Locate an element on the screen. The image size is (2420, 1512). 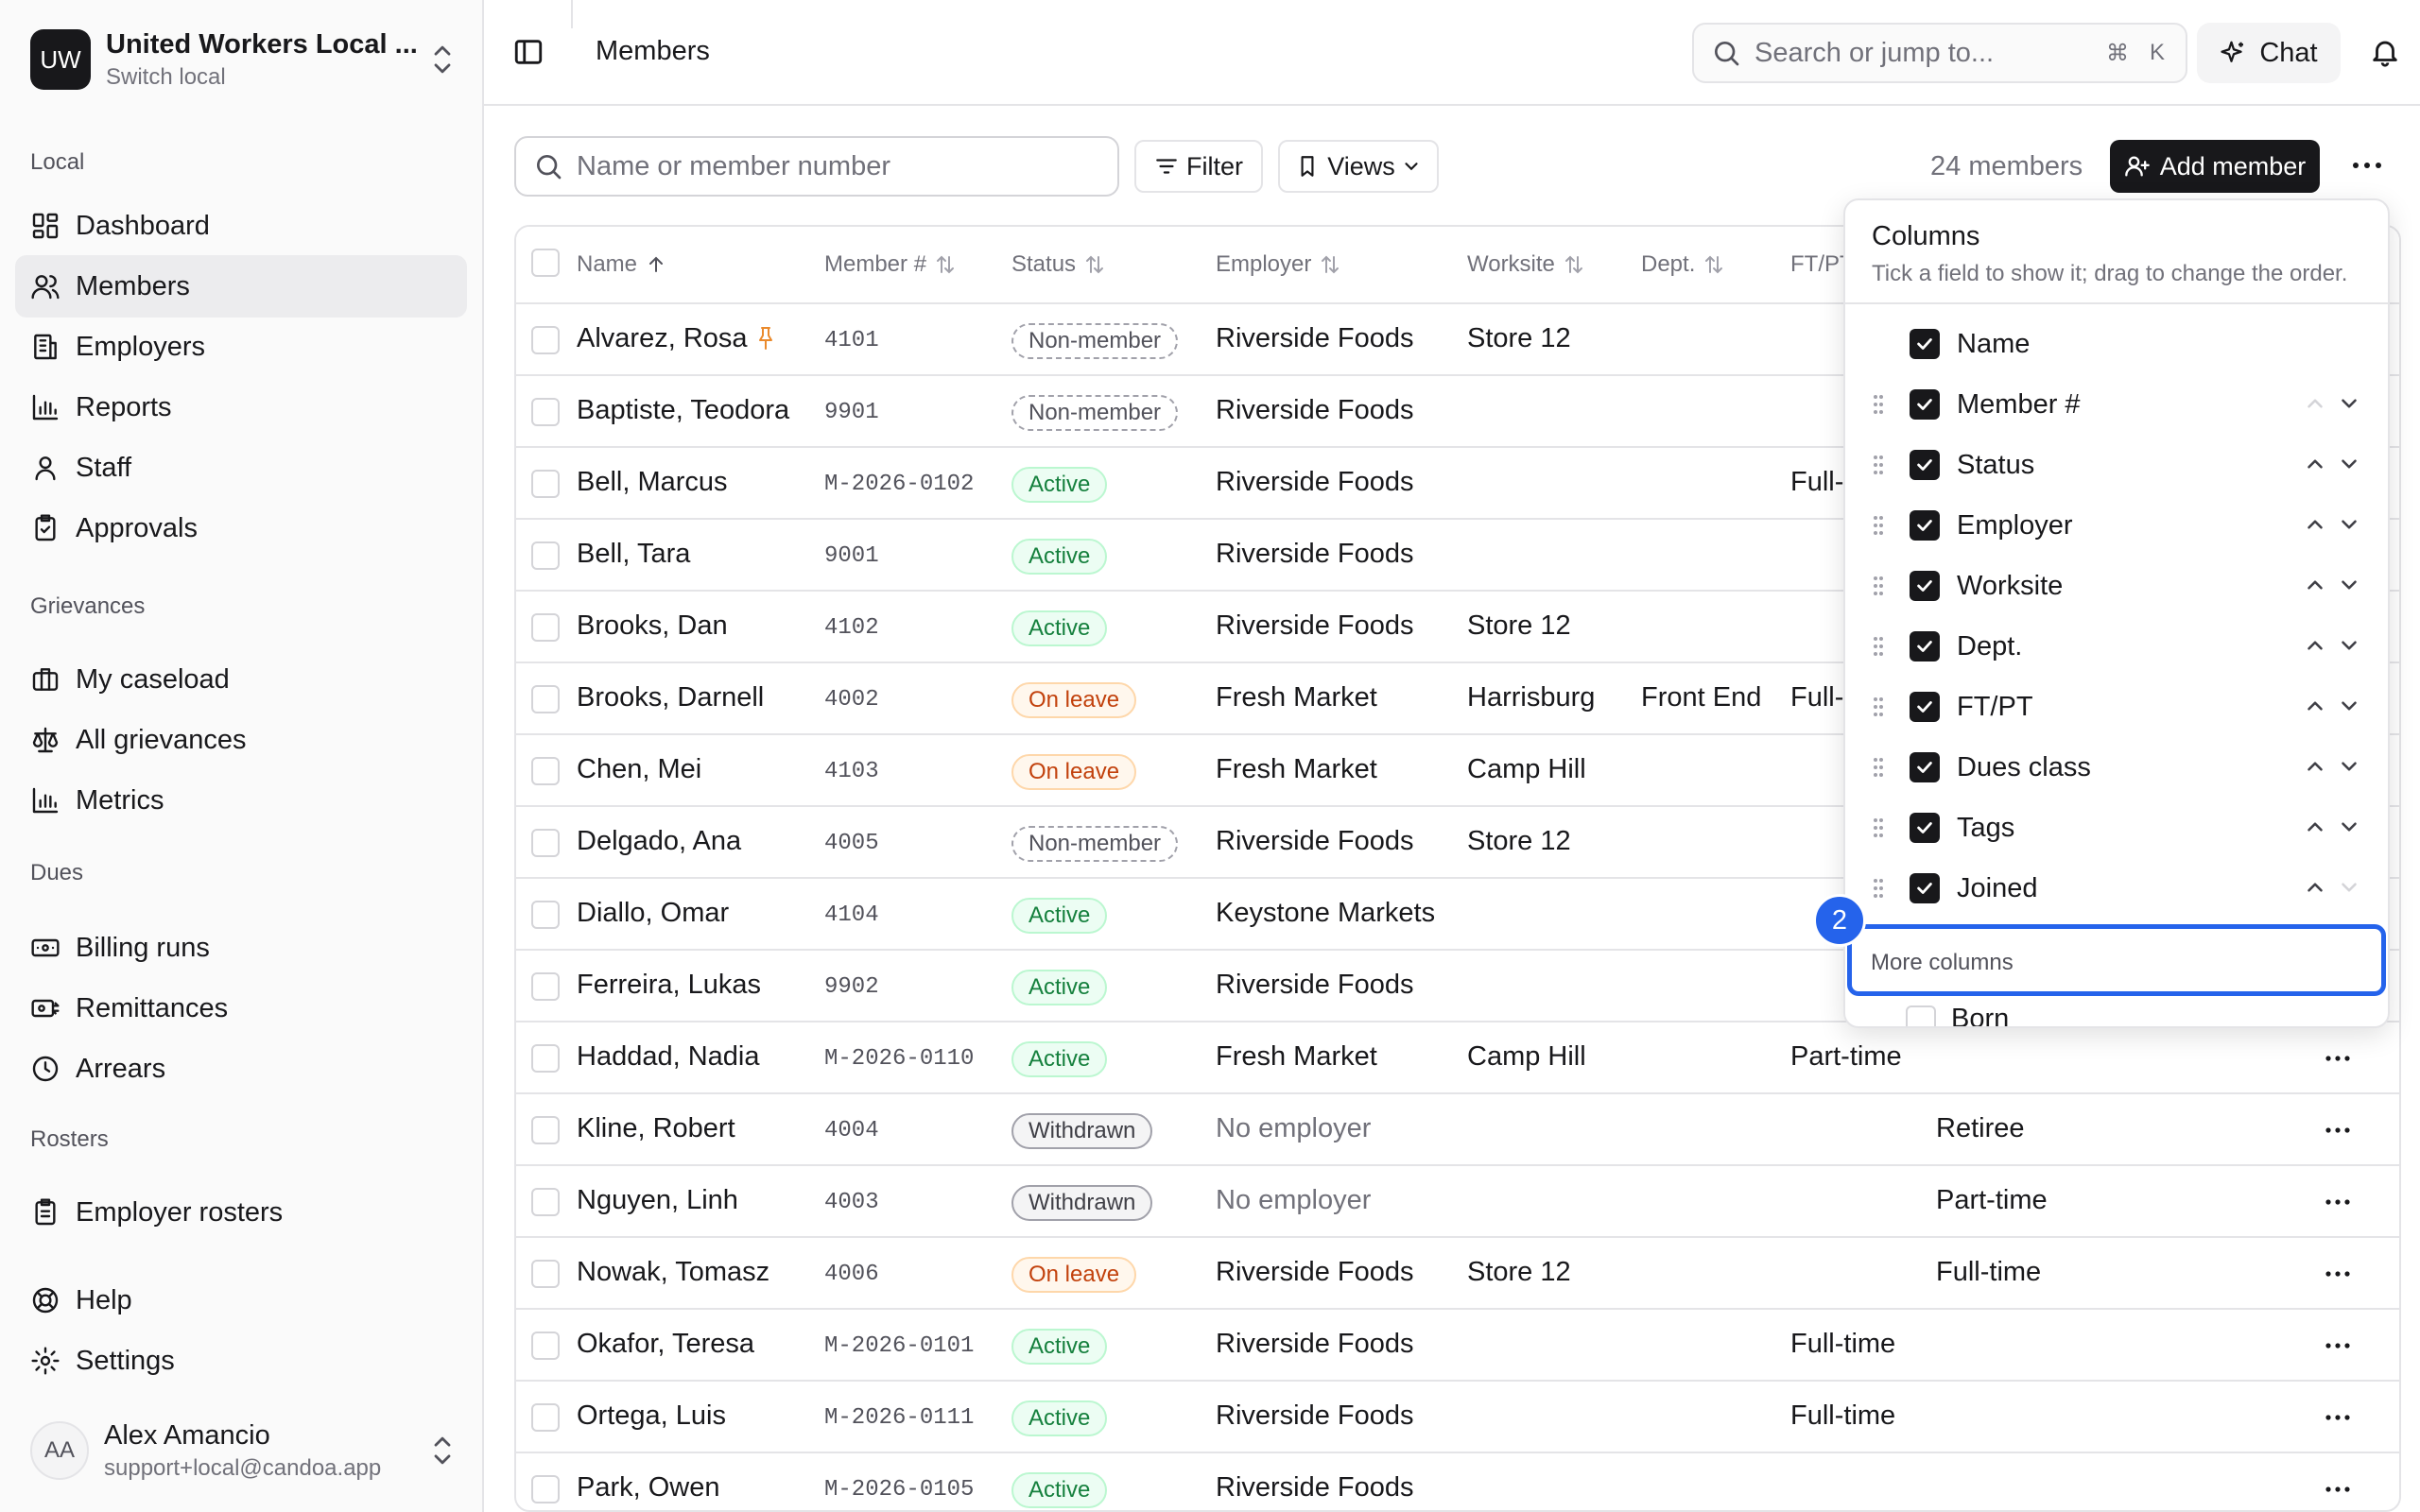
bell-icon is located at coordinates (2385, 52).